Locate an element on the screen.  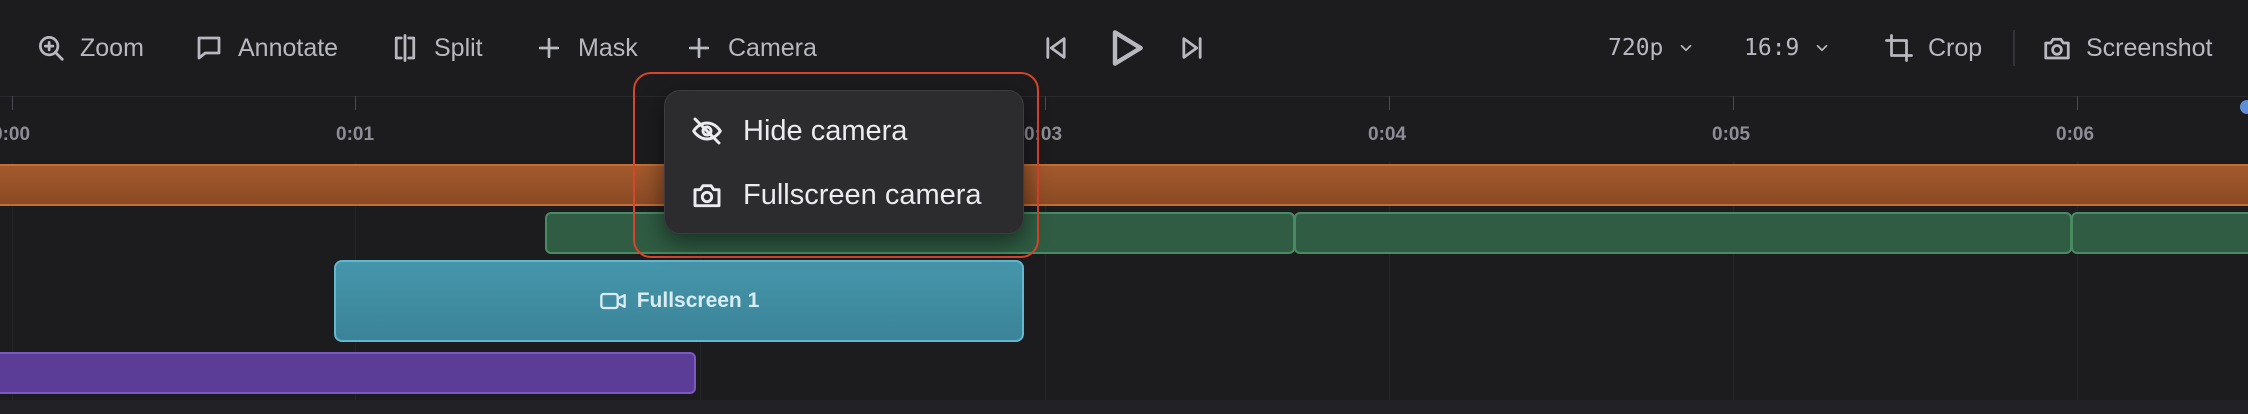
fullscreen-camera-label: Fullscreen camera is located at coordinates (862, 194).